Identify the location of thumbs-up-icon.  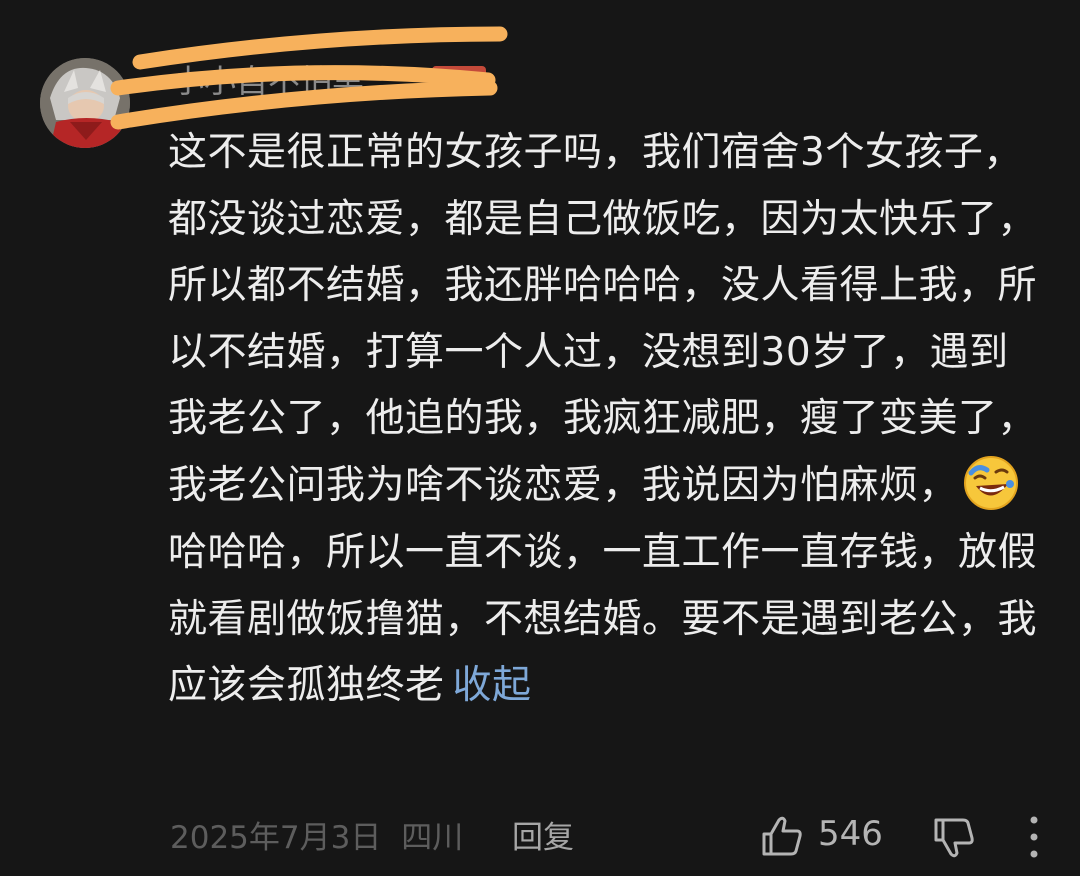
(782, 836).